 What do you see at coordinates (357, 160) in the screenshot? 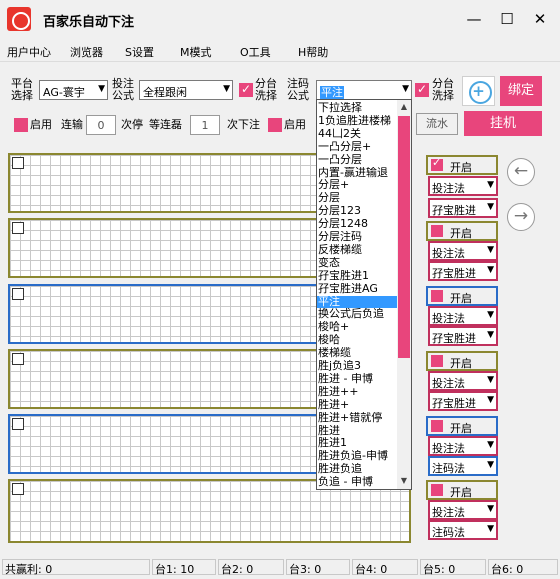
I see `dropdown-item: 一凸分层` at bounding box center [357, 160].